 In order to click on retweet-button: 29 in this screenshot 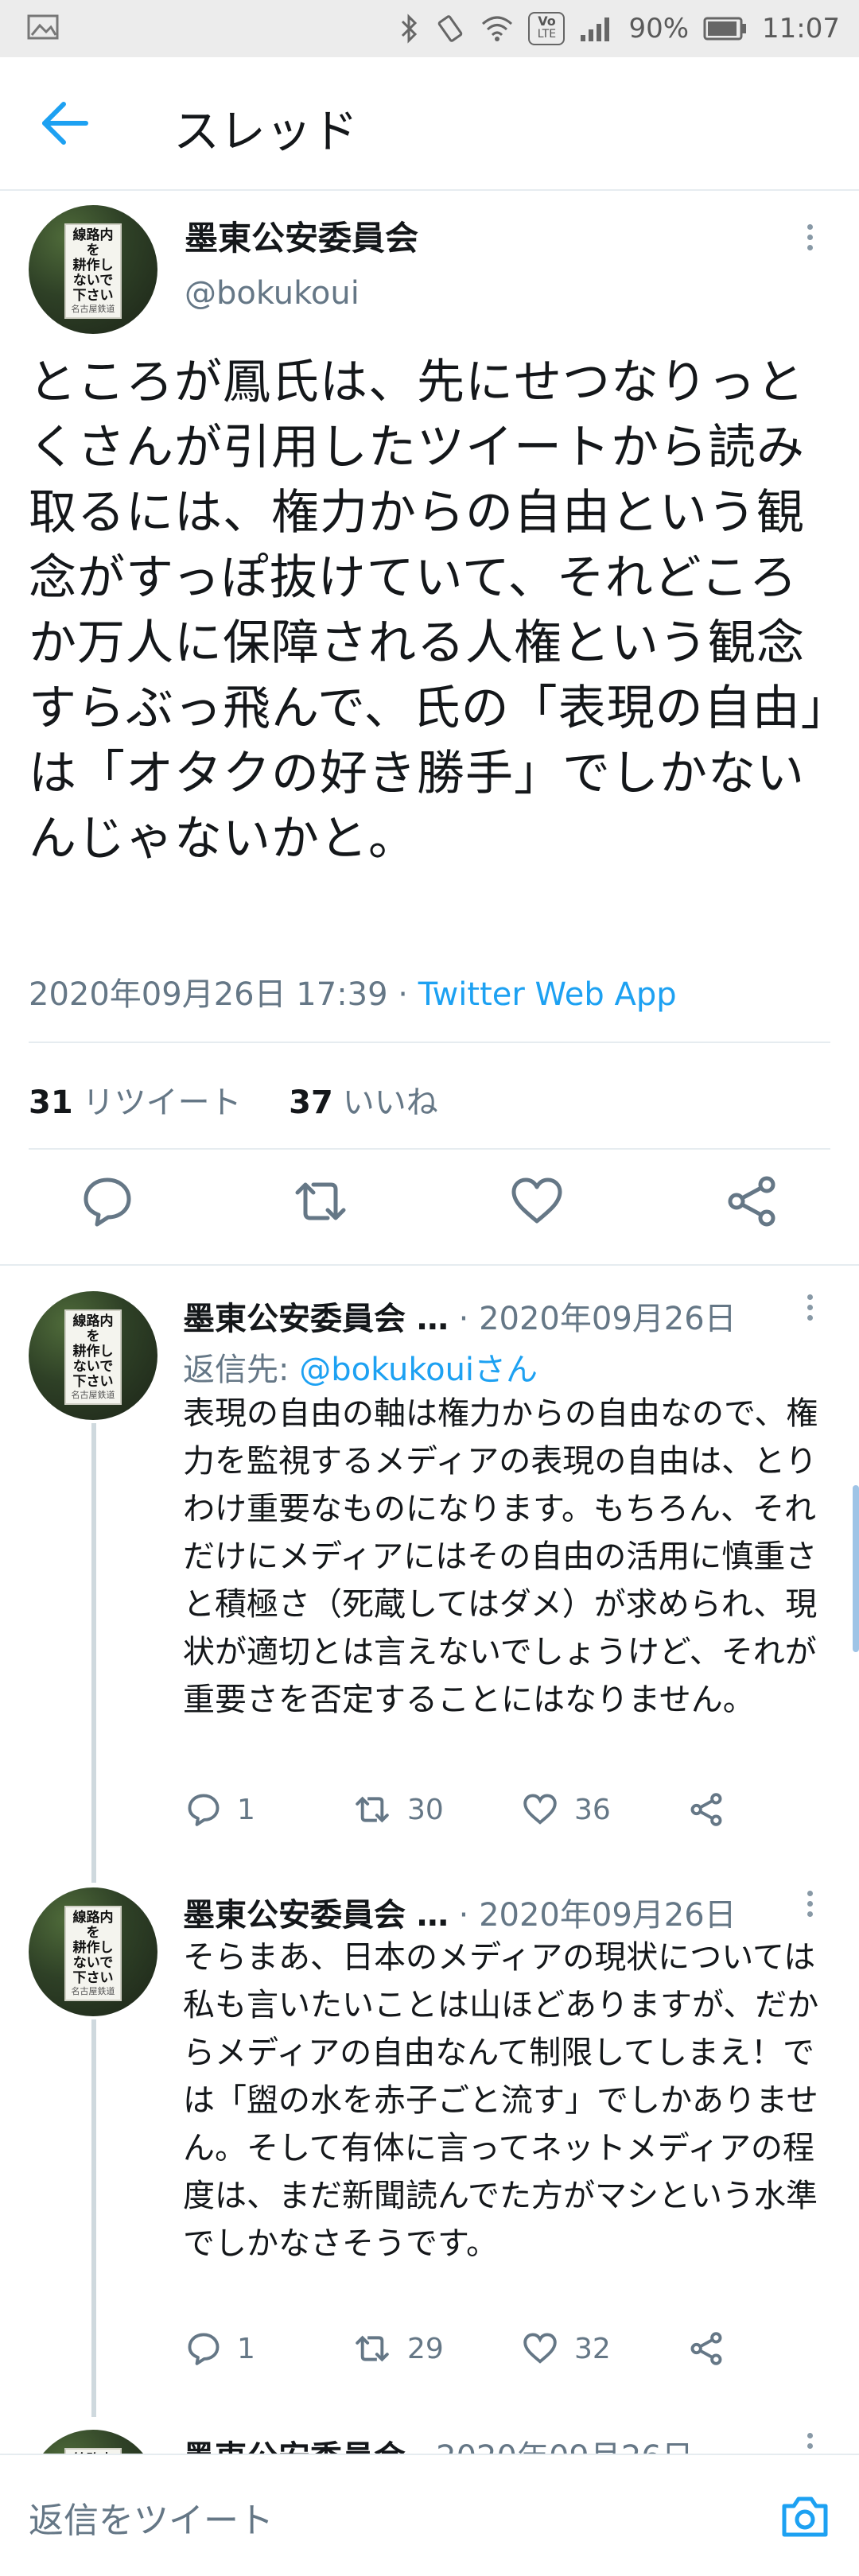, I will do `click(398, 2349)`.